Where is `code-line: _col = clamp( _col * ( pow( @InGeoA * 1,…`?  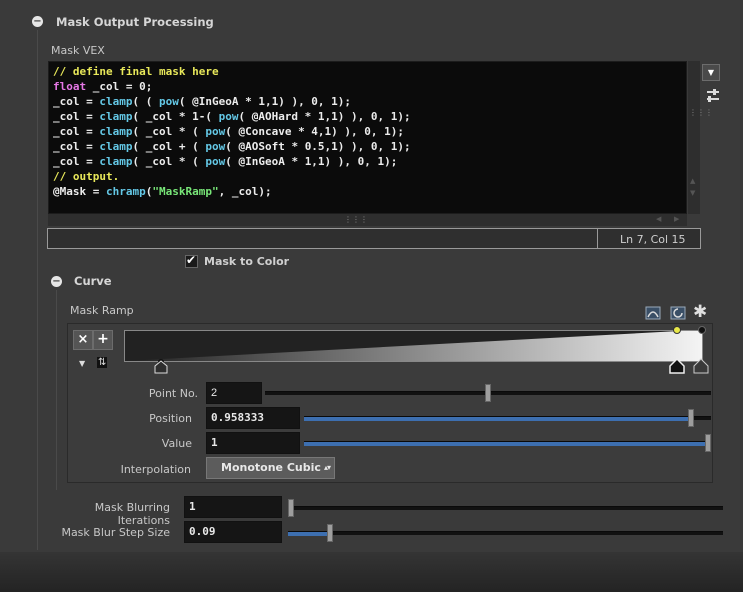
code-line: _col = clamp( _col * ( pow( @InGeoA * 1,… is located at coordinates (367, 161).